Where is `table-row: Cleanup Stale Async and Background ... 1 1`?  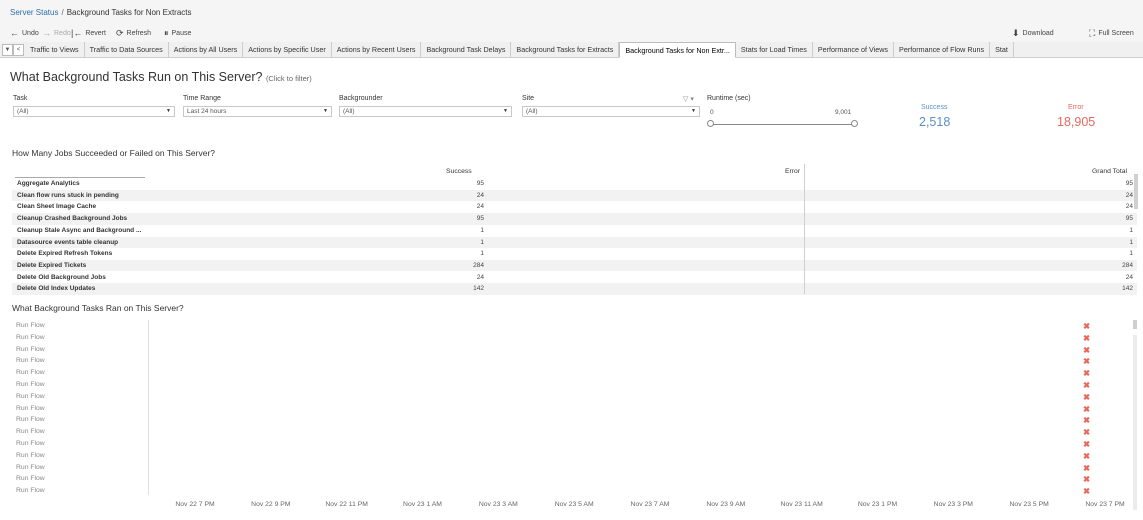 table-row: Cleanup Stale Async and Background ... 1 1 is located at coordinates (574, 231).